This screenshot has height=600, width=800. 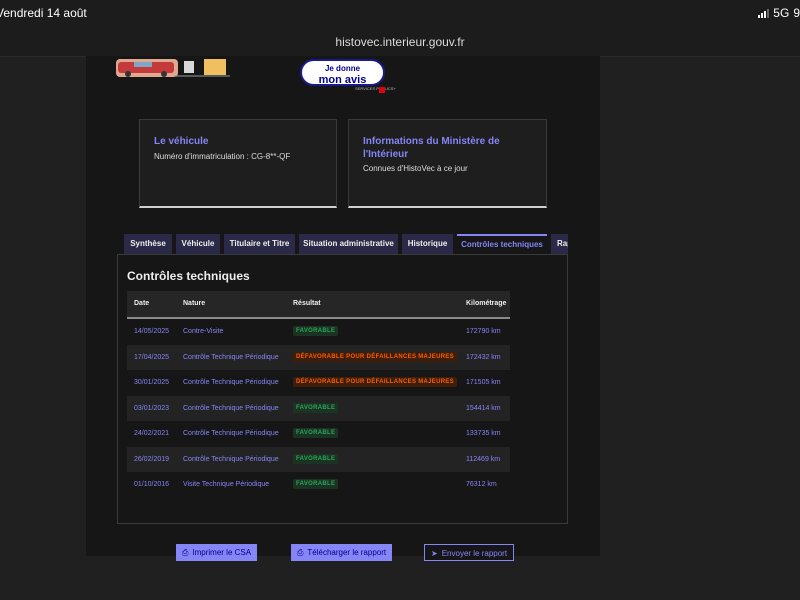 I want to click on row-nature: Visite Technique Périodique, so click(x=226, y=484).